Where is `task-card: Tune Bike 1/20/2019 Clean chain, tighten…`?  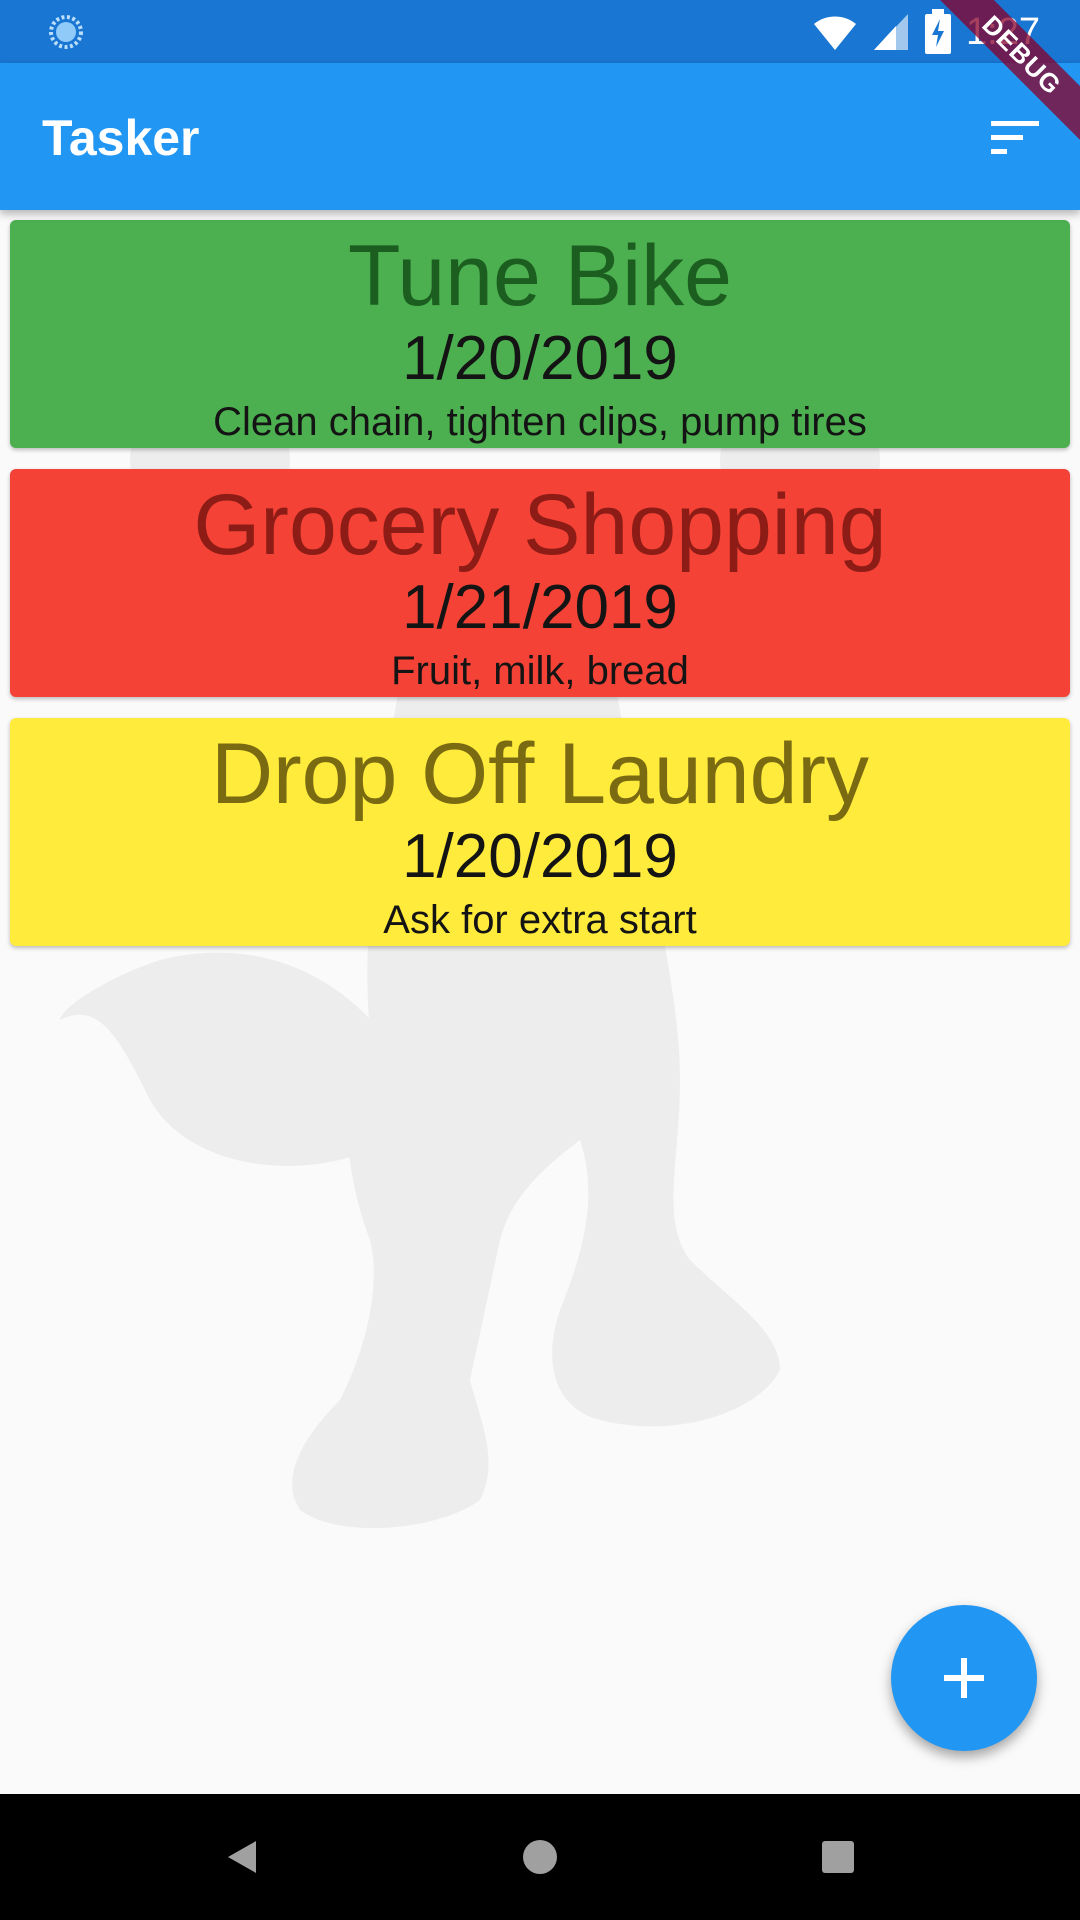 task-card: Tune Bike 1/20/2019 Clean chain, tighten… is located at coordinates (540, 334).